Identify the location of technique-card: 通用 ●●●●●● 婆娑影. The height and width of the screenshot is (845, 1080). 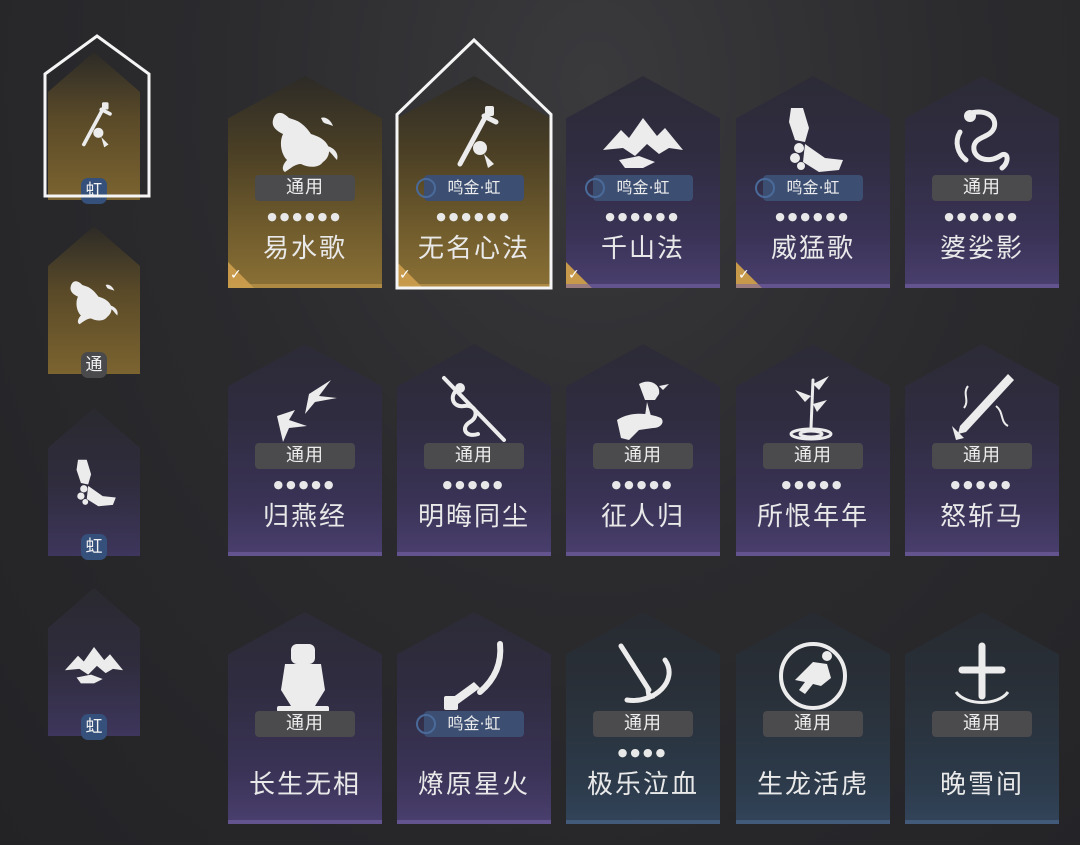
(982, 182).